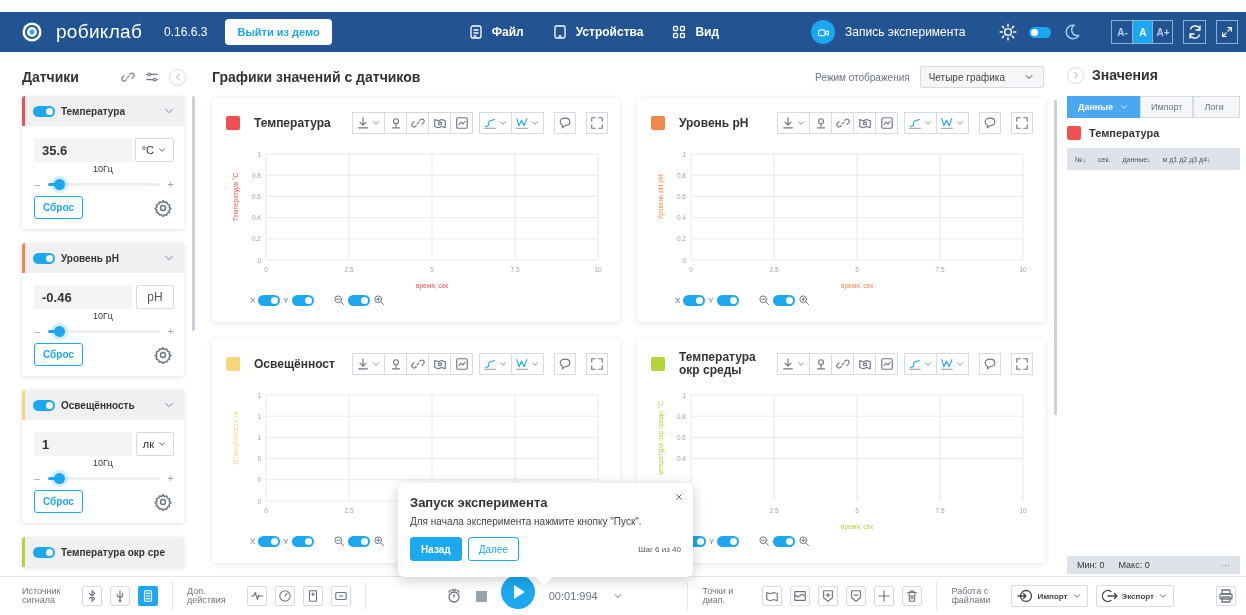 The width and height of the screenshot is (1246, 615). What do you see at coordinates (1103, 107) in the screenshot?
I see `values-tab: Данные` at bounding box center [1103, 107].